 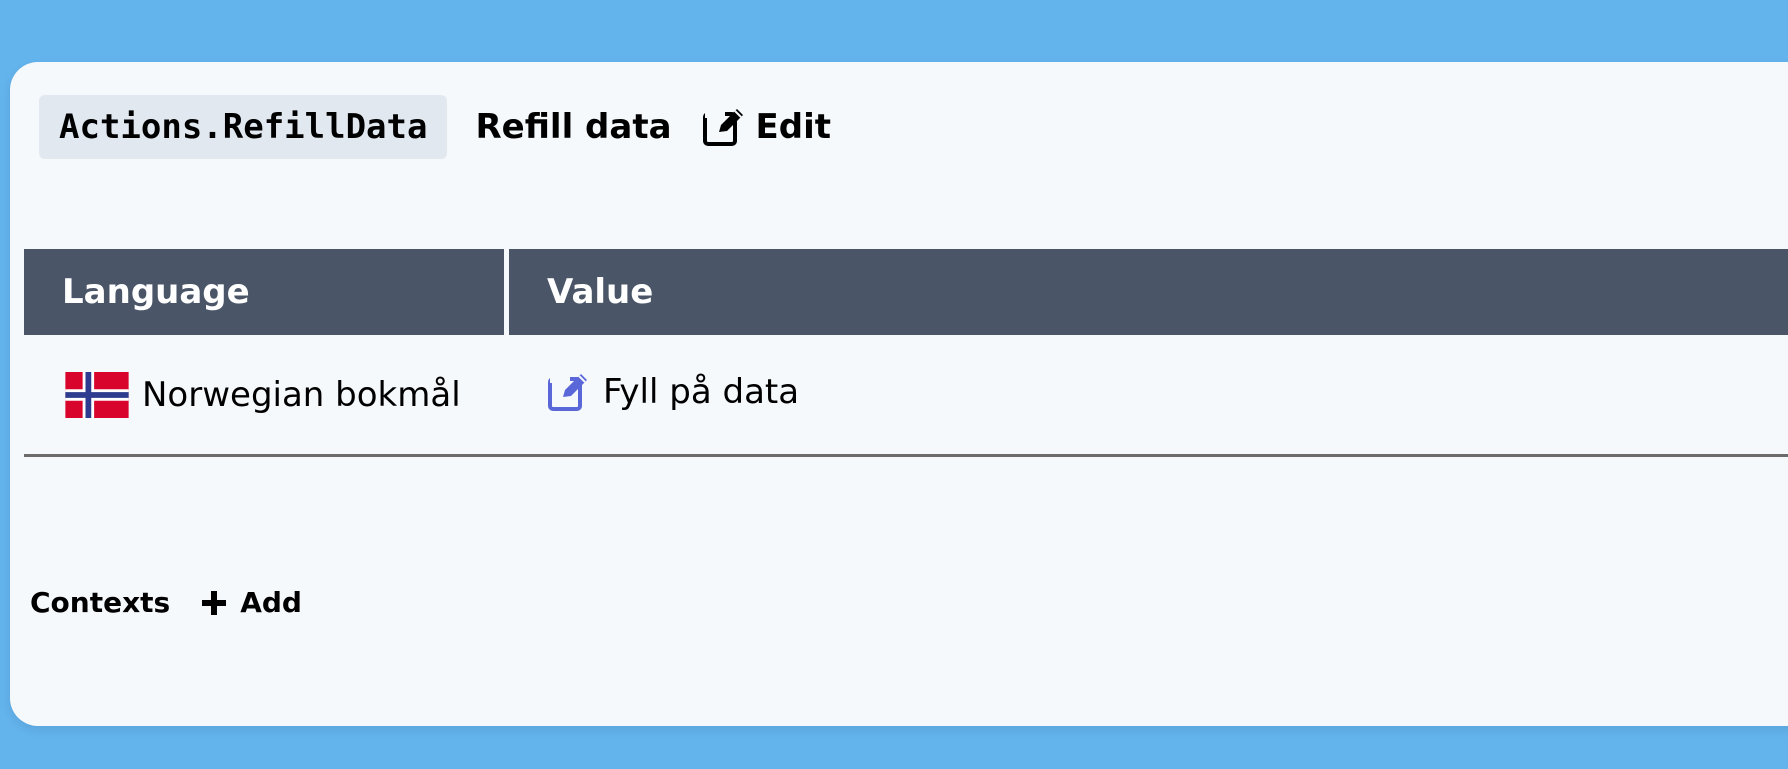 What do you see at coordinates (793, 127) in the screenshot?
I see `edit-label: Edit` at bounding box center [793, 127].